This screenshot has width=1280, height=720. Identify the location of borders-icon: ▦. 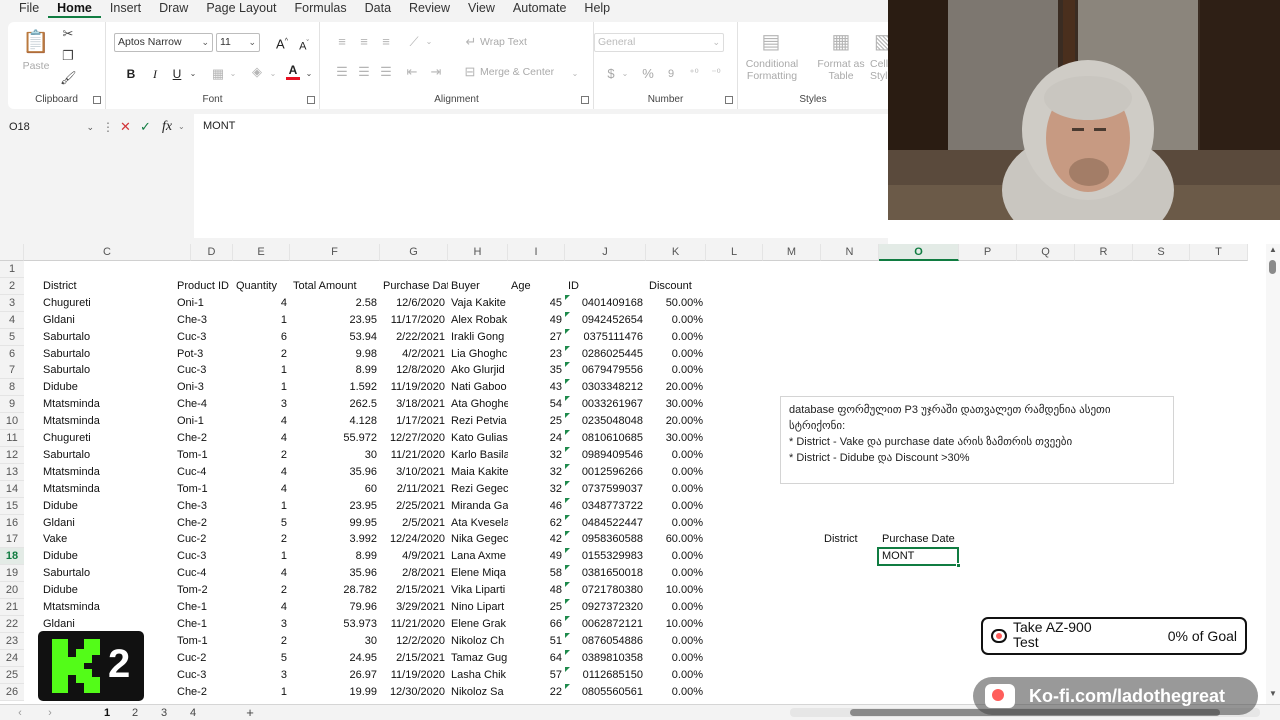
(218, 74).